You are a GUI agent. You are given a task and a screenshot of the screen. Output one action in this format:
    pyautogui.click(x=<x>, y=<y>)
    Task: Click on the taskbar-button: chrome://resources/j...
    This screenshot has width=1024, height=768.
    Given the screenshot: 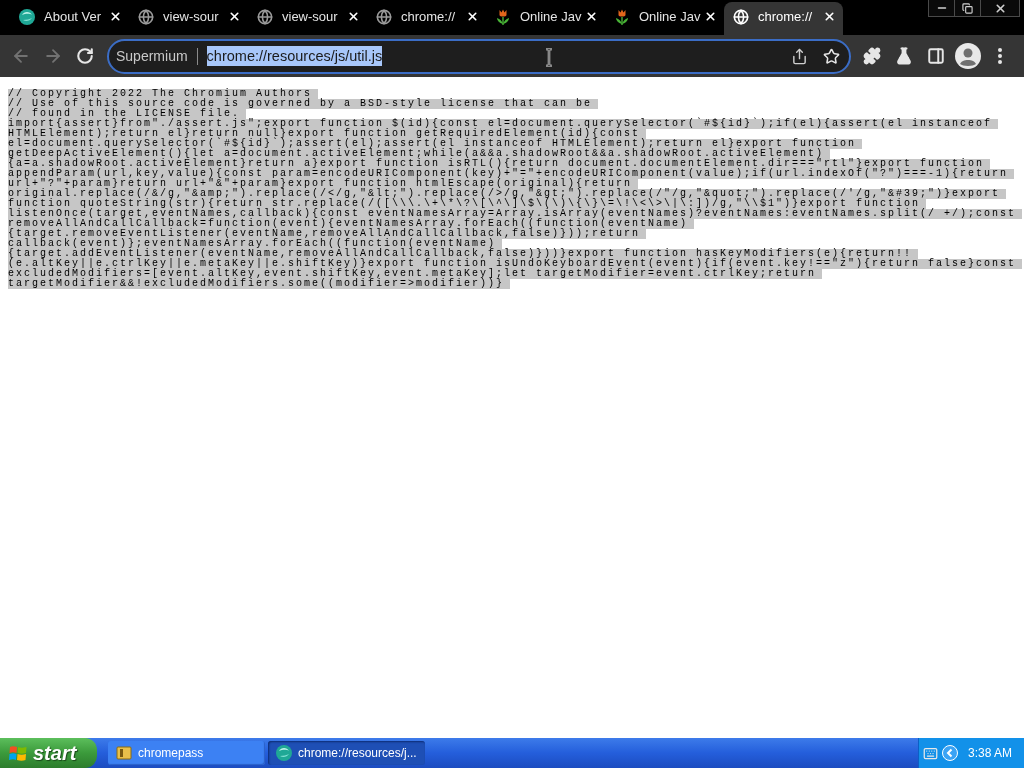 What is the action you would take?
    pyautogui.click(x=346, y=753)
    